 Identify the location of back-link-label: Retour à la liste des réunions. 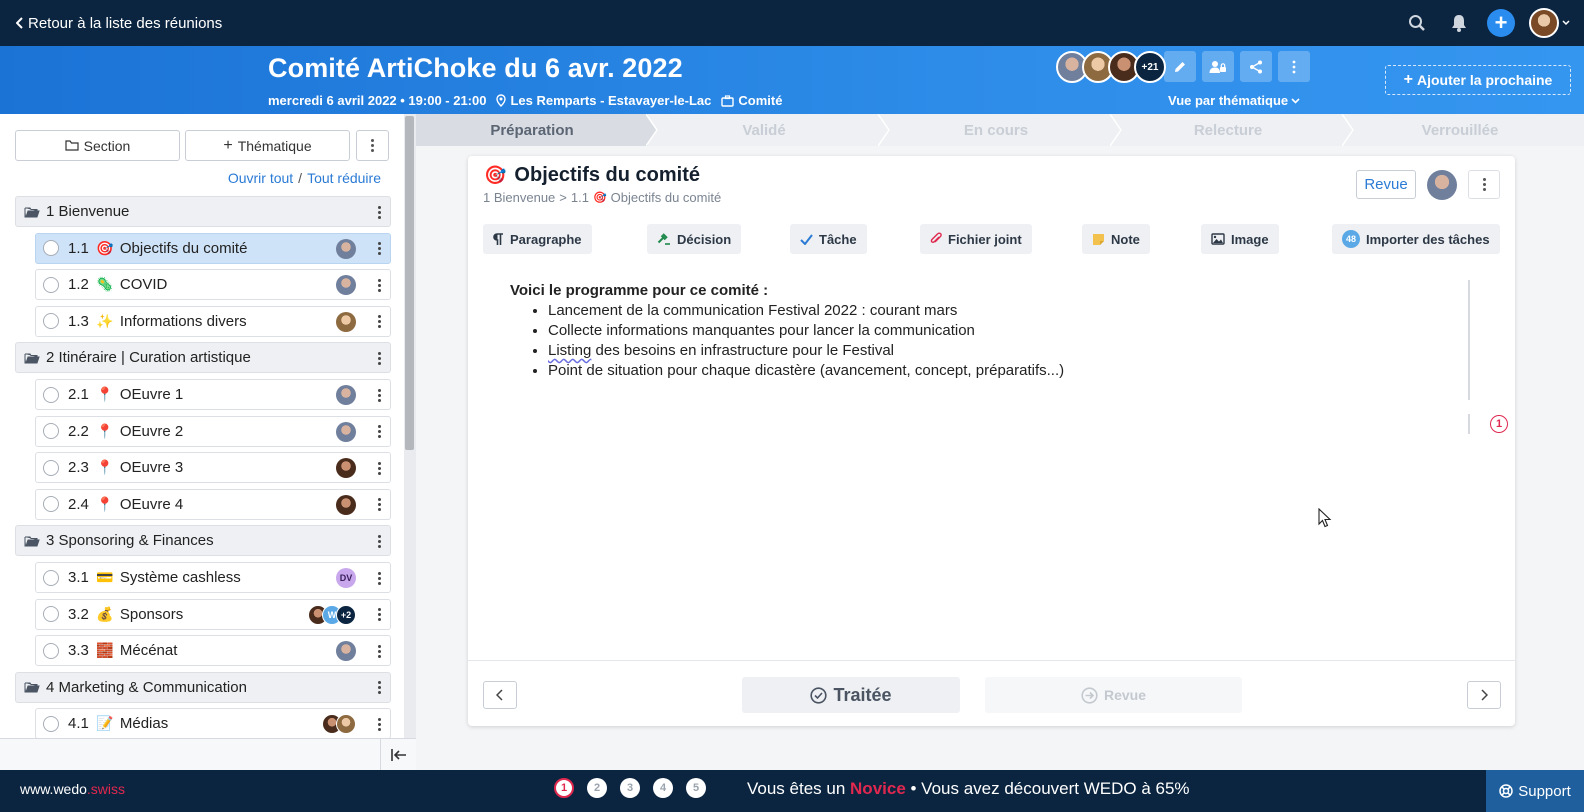
(125, 23).